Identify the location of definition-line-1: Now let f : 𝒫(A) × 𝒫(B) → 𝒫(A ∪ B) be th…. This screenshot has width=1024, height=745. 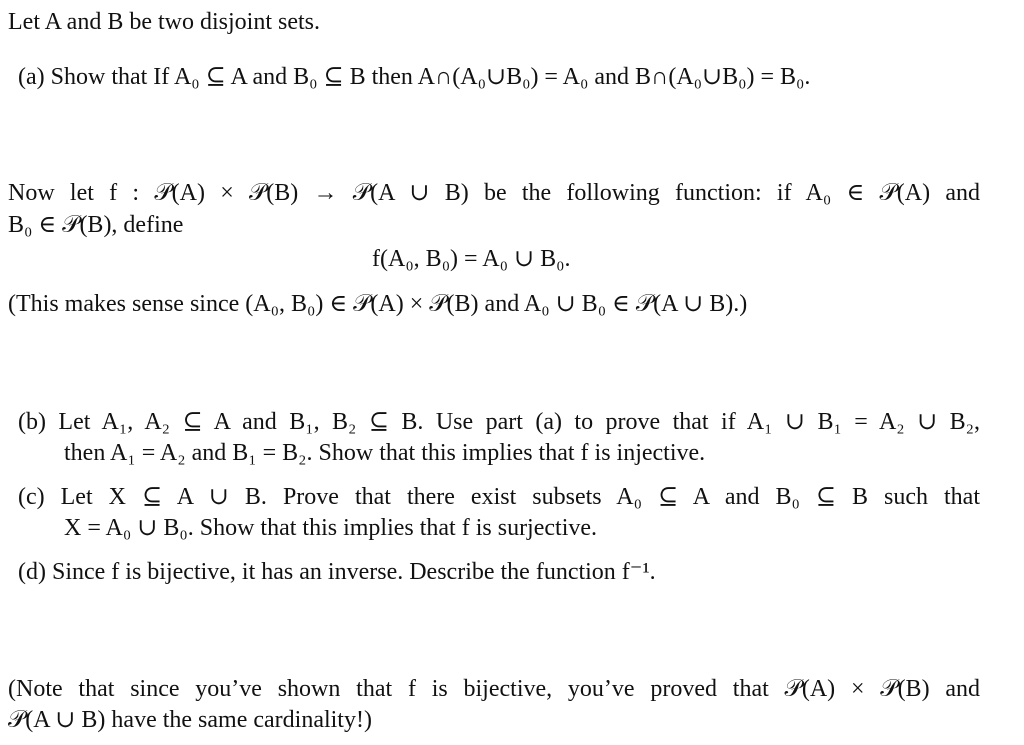
(494, 193).